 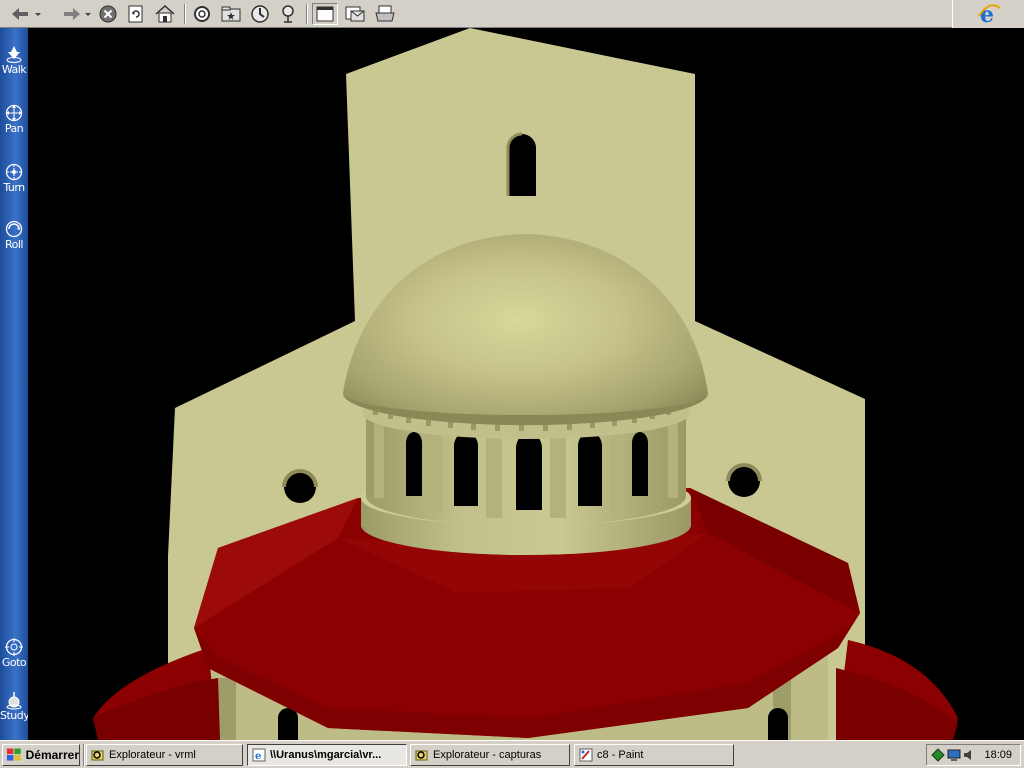 I want to click on ie-logo: e, so click(x=988, y=14).